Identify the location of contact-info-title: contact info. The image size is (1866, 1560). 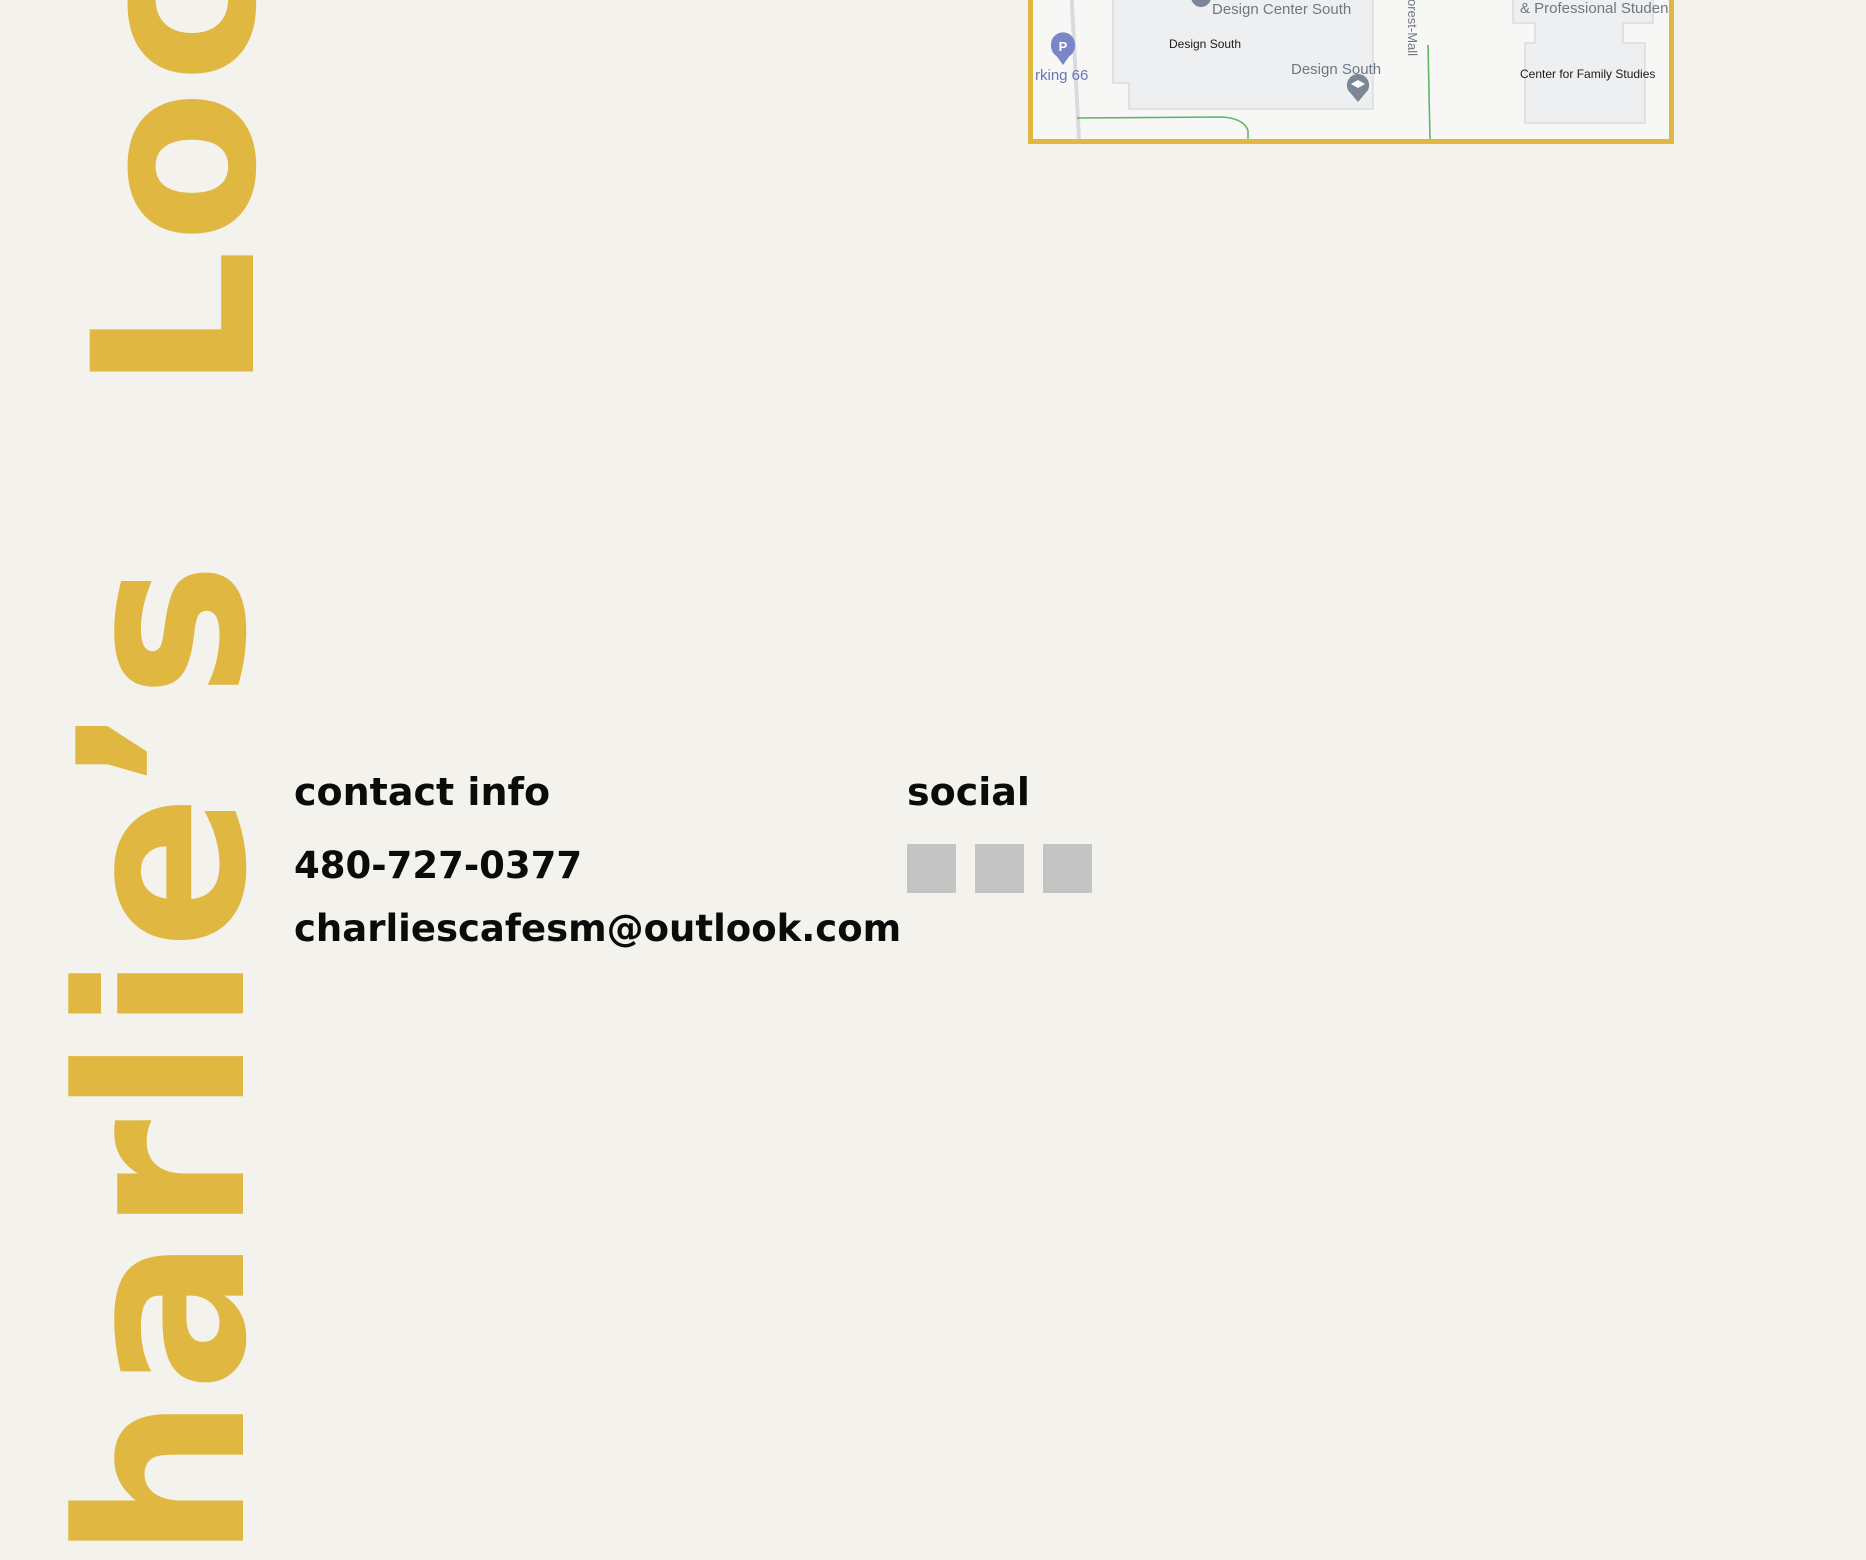
(422, 792).